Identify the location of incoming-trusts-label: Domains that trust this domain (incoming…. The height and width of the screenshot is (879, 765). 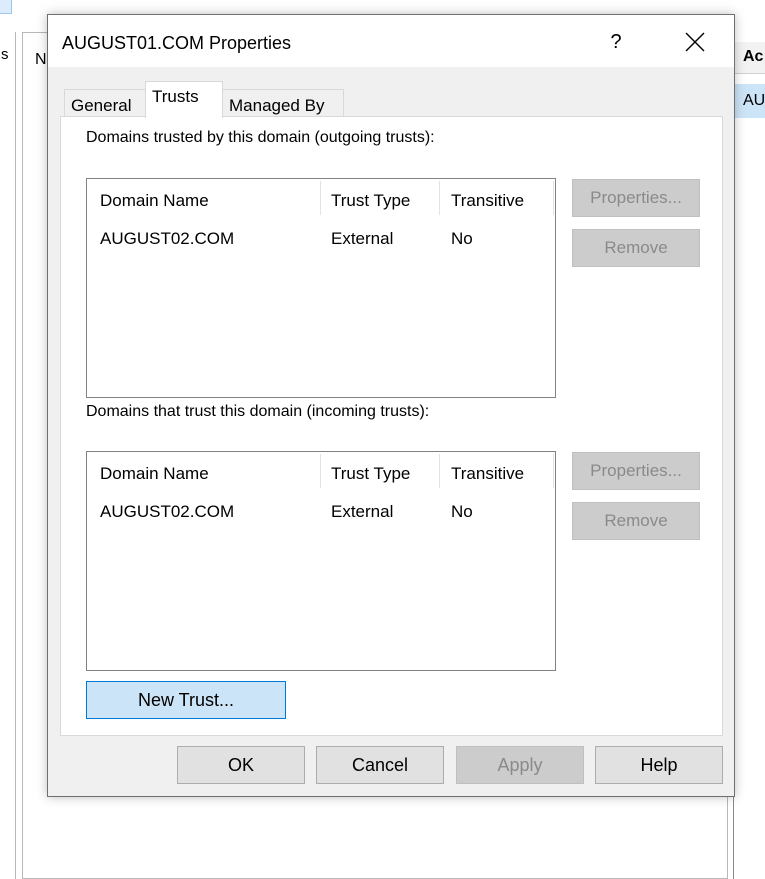
(258, 411).